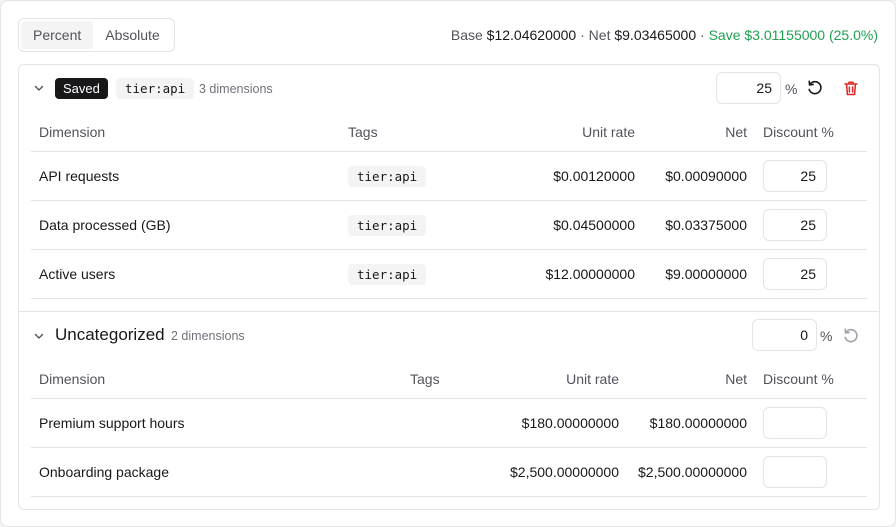 The image size is (896, 527). Describe the element at coordinates (79, 176) in the screenshot. I see `dimension-name: API requests` at that location.